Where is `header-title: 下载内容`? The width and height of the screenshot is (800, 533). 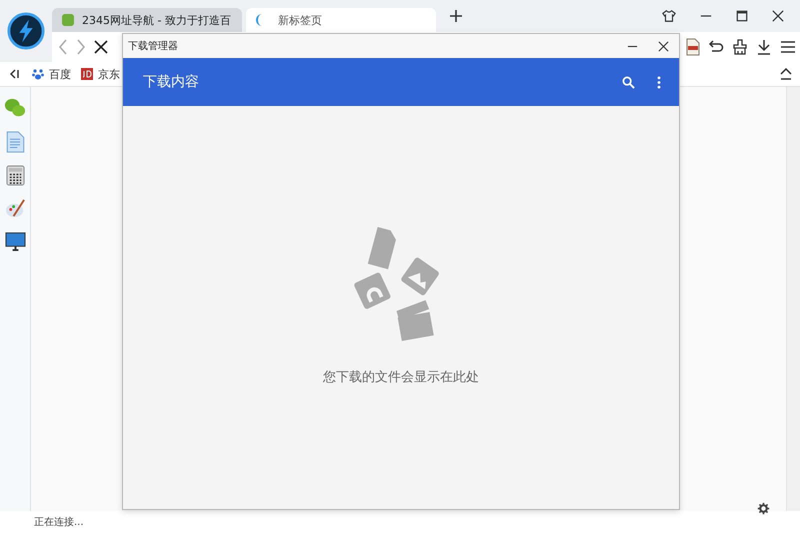 header-title: 下载内容 is located at coordinates (171, 82).